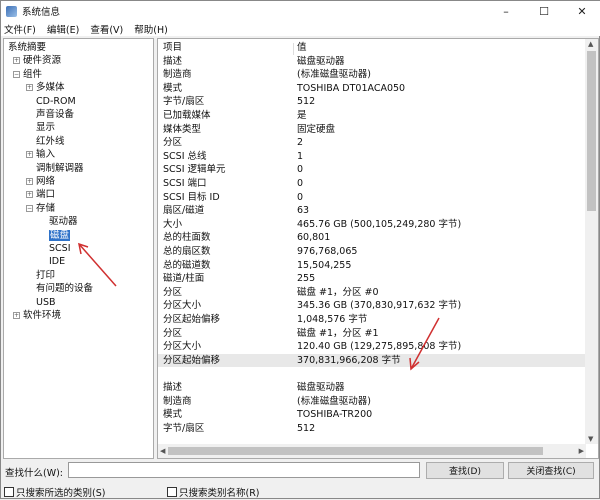 The image size is (600, 500). Describe the element at coordinates (372, 198) in the screenshot. I see `table-row: SCSI 目标 ID 0` at that location.